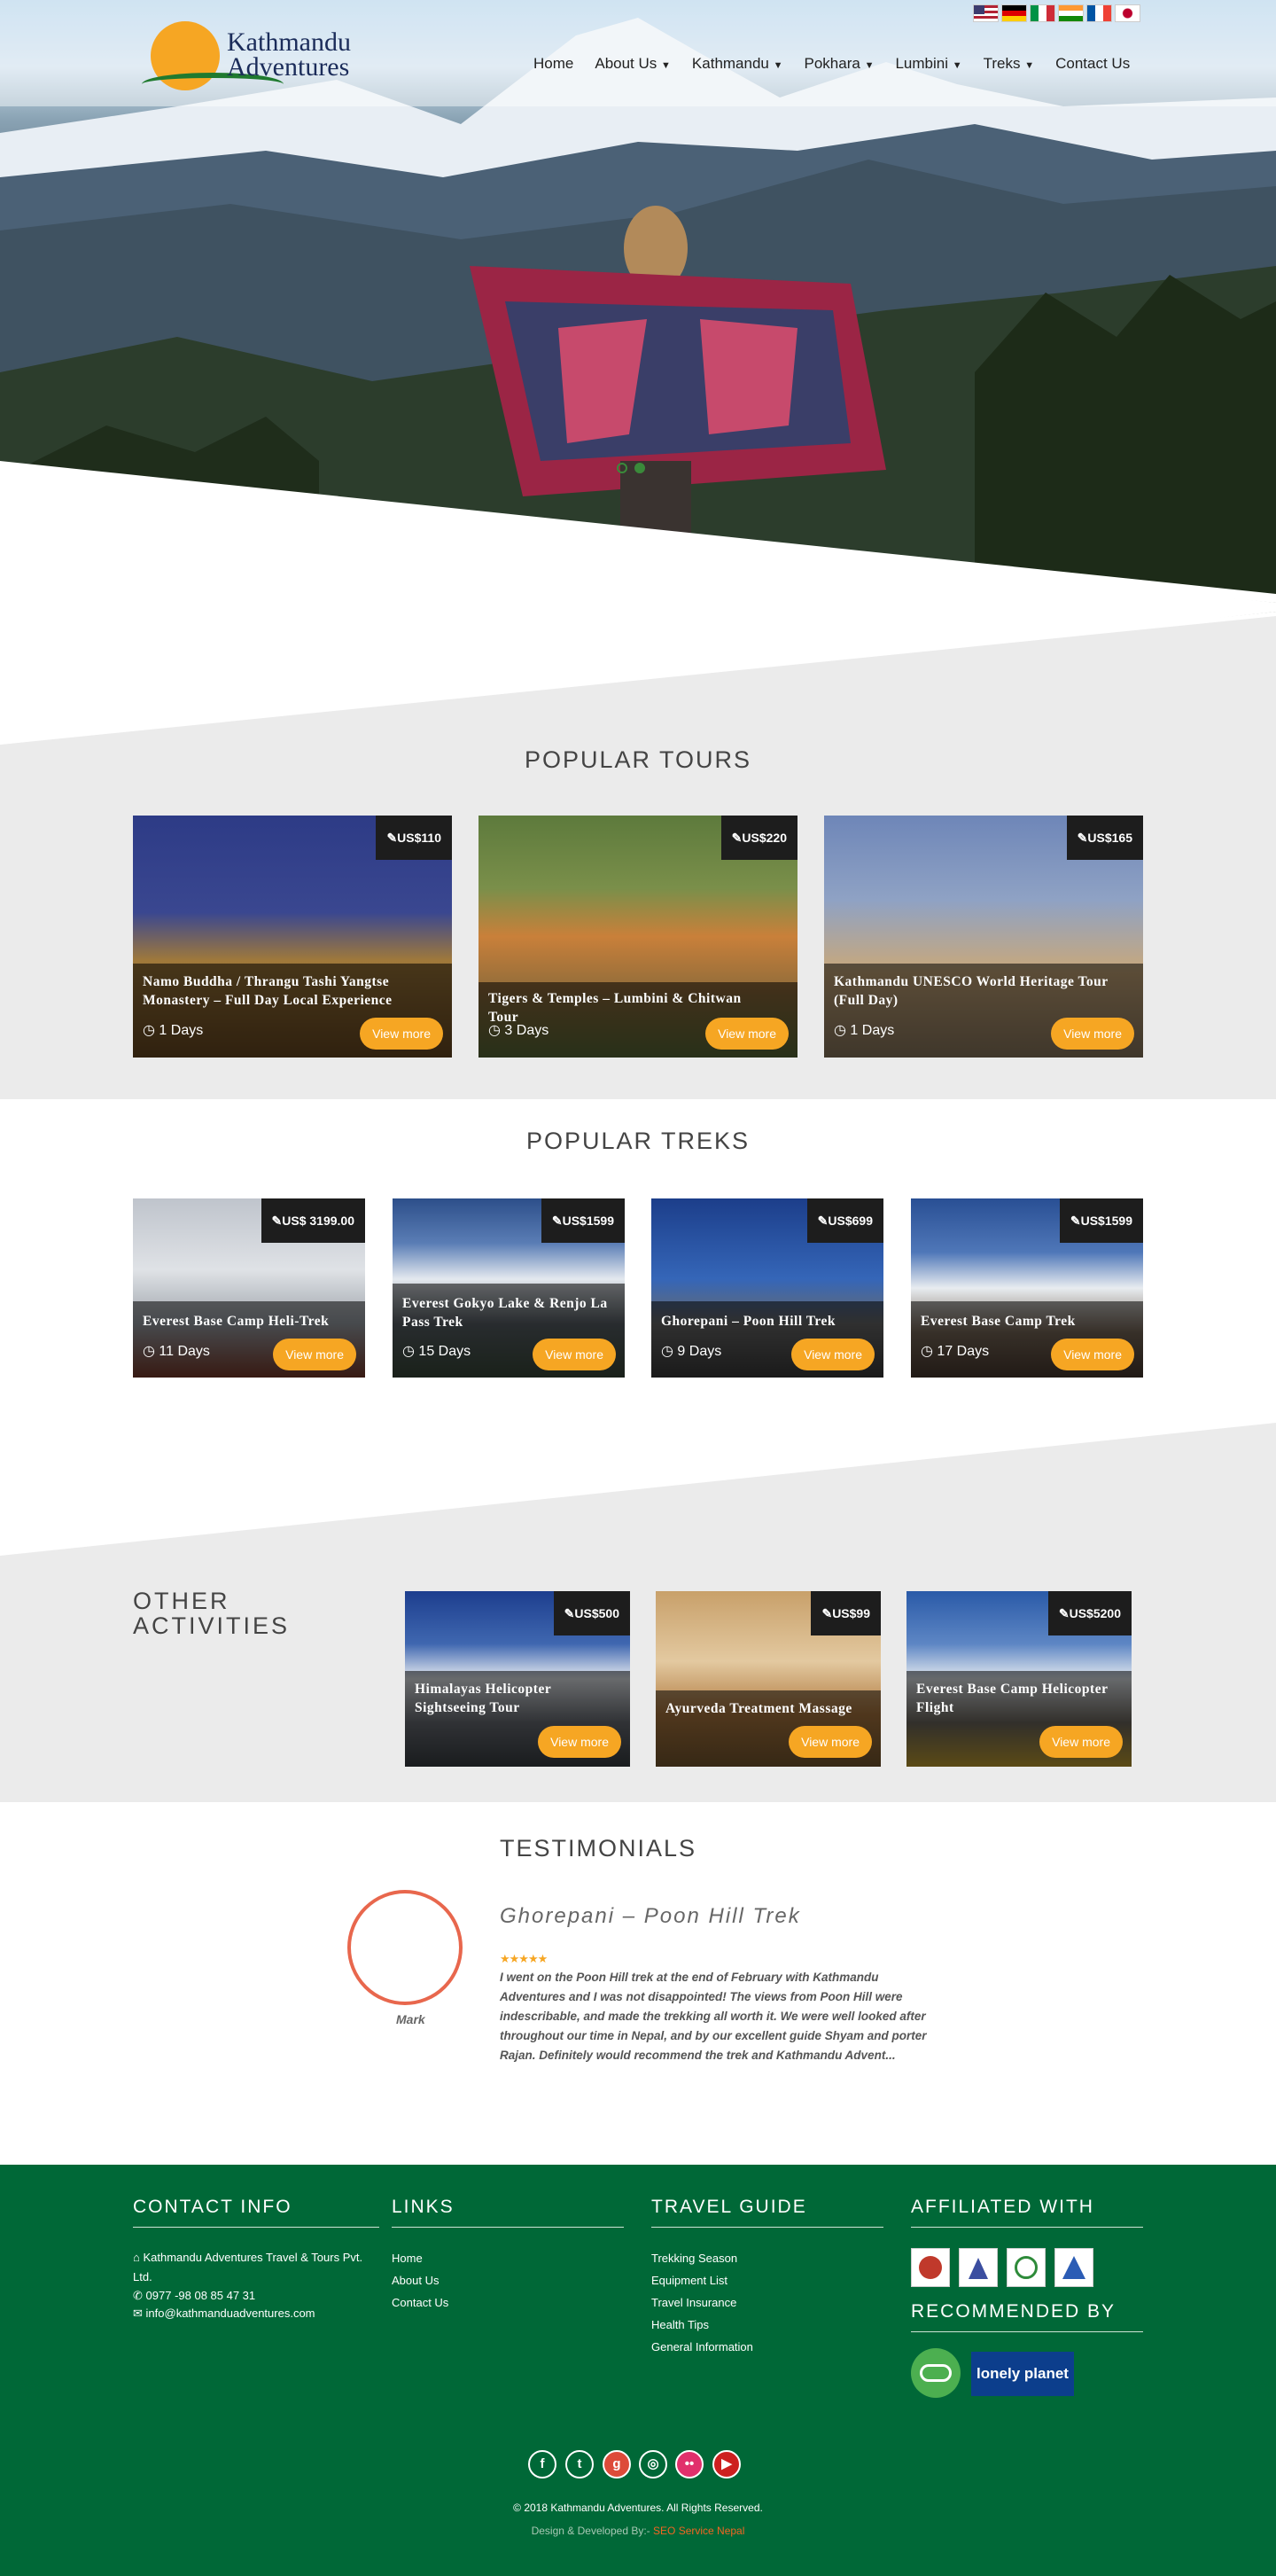 The height and width of the screenshot is (2576, 1276). I want to click on nav-treks: Treks ▼, so click(1009, 64).